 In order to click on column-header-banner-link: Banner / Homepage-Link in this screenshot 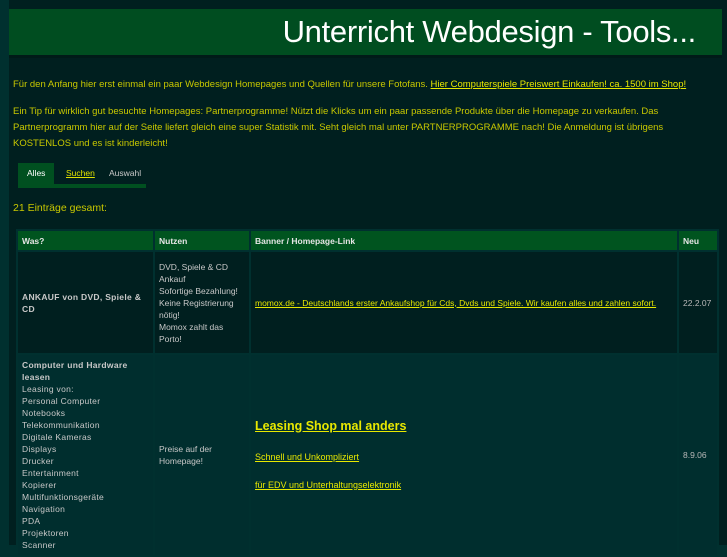, I will do `click(464, 240)`.